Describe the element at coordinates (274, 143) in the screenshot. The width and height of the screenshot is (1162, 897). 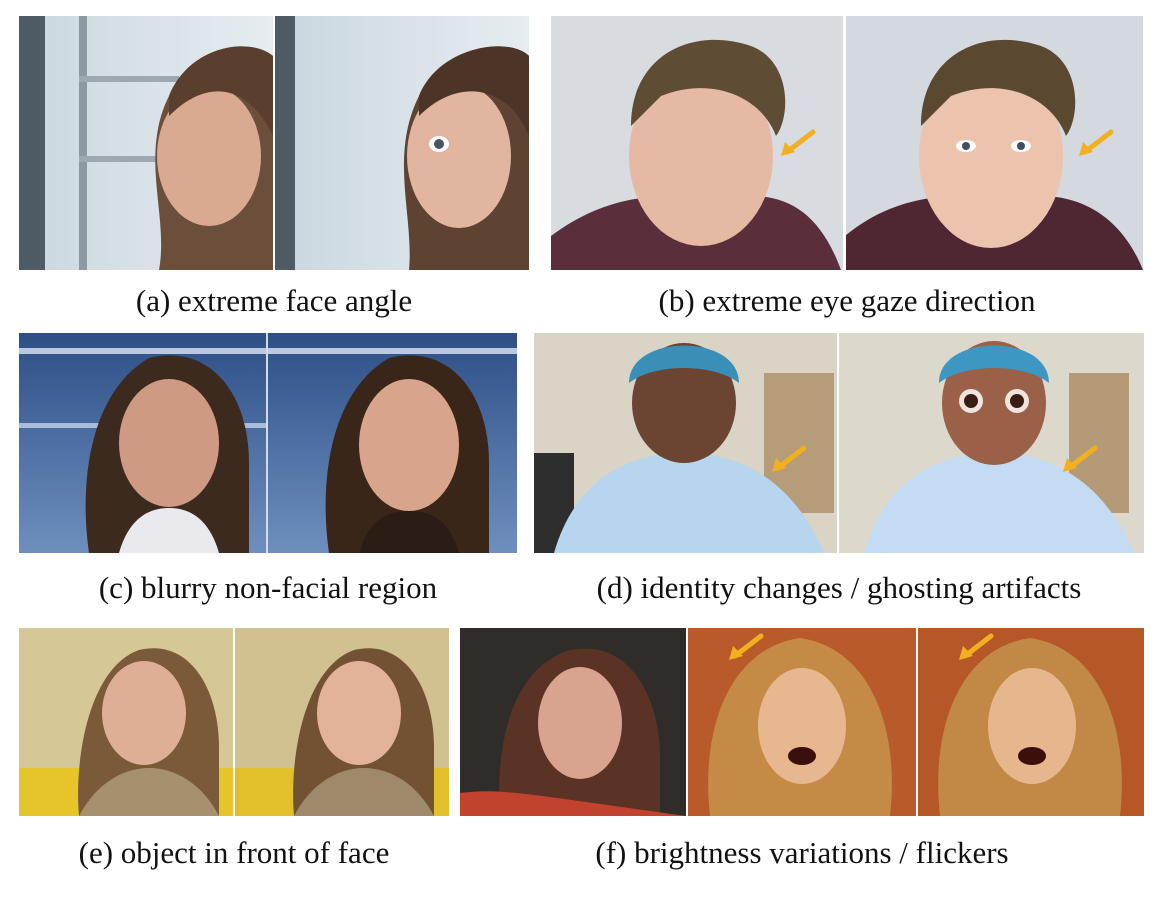
I see `figure-a-image` at that location.